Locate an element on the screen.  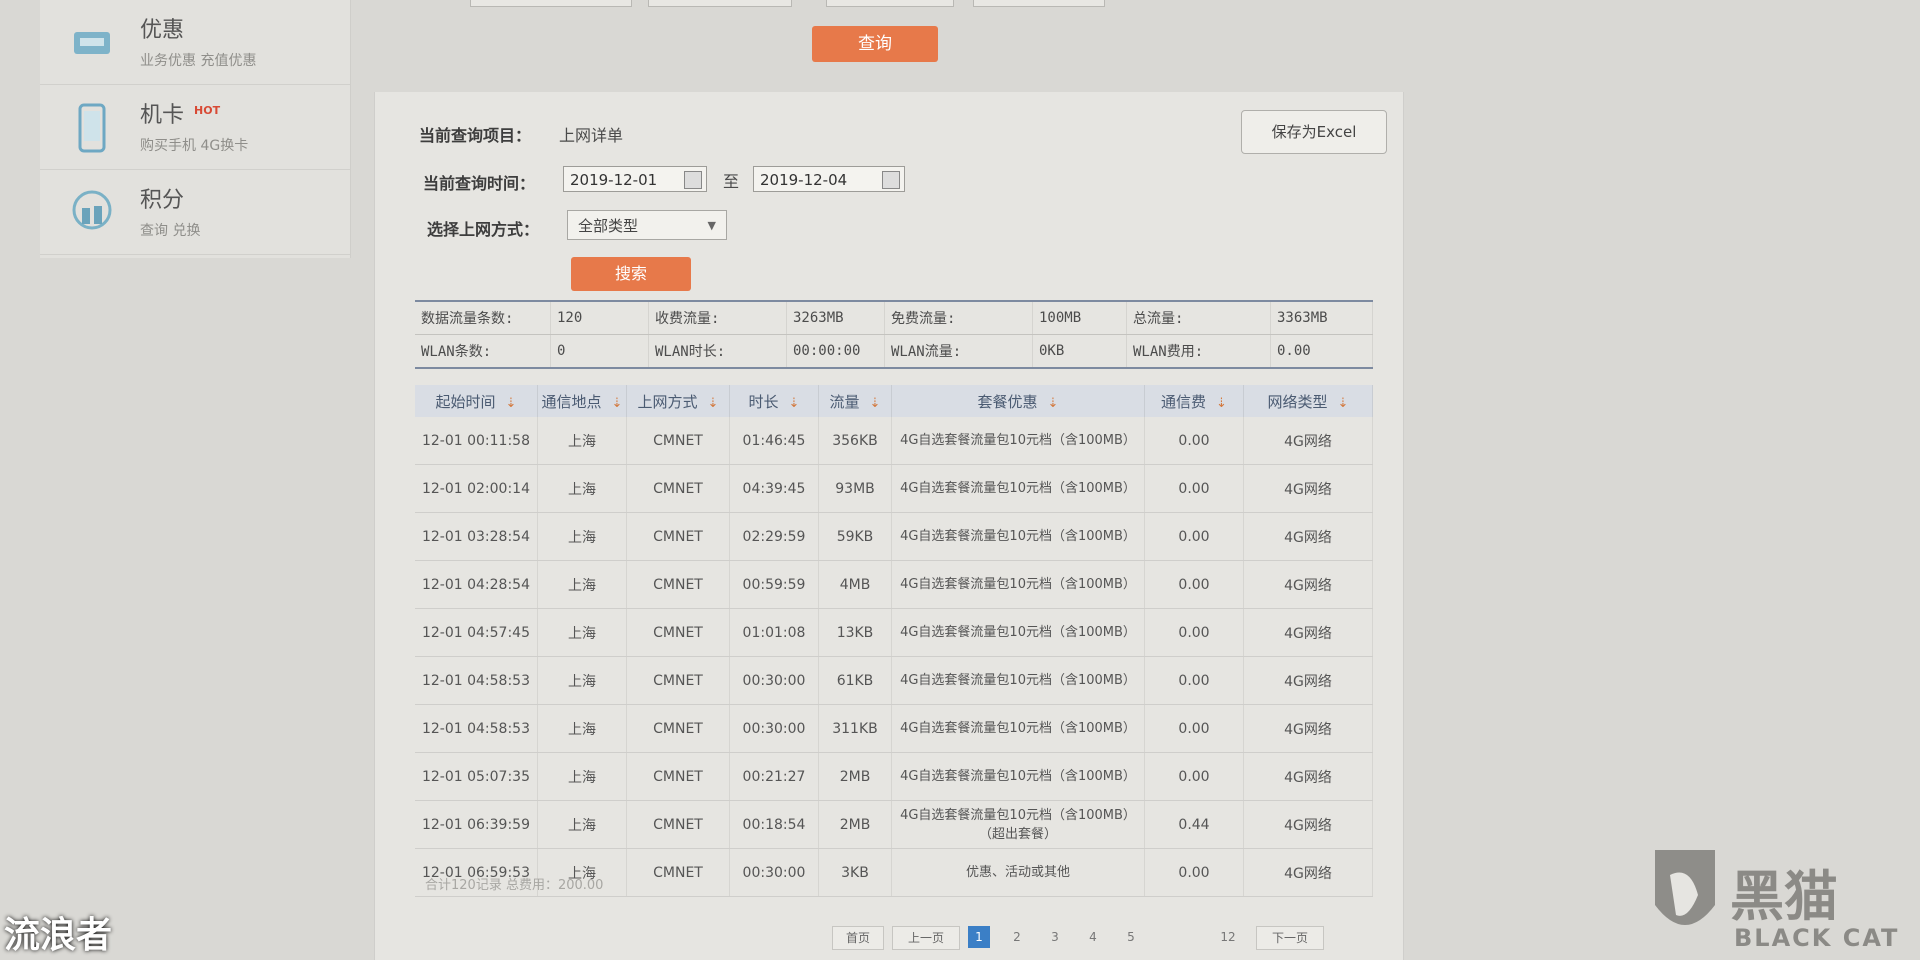
access-mode-select: 全部类型 ▼ is located at coordinates (647, 225).